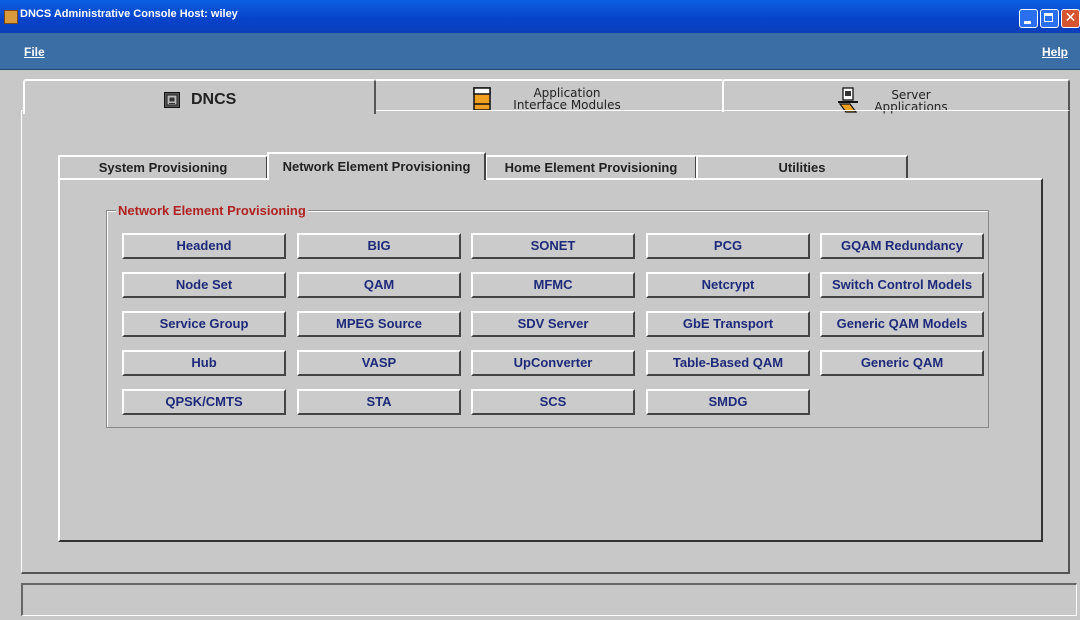  I want to click on subtab-network-element-provisioning: Network Element Provisioning, so click(376, 166).